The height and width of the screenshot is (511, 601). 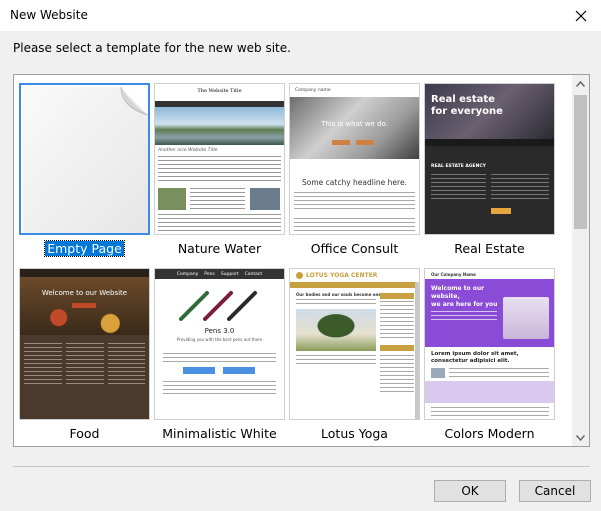 What do you see at coordinates (489, 248) in the screenshot?
I see `template-label: Real Estate` at bounding box center [489, 248].